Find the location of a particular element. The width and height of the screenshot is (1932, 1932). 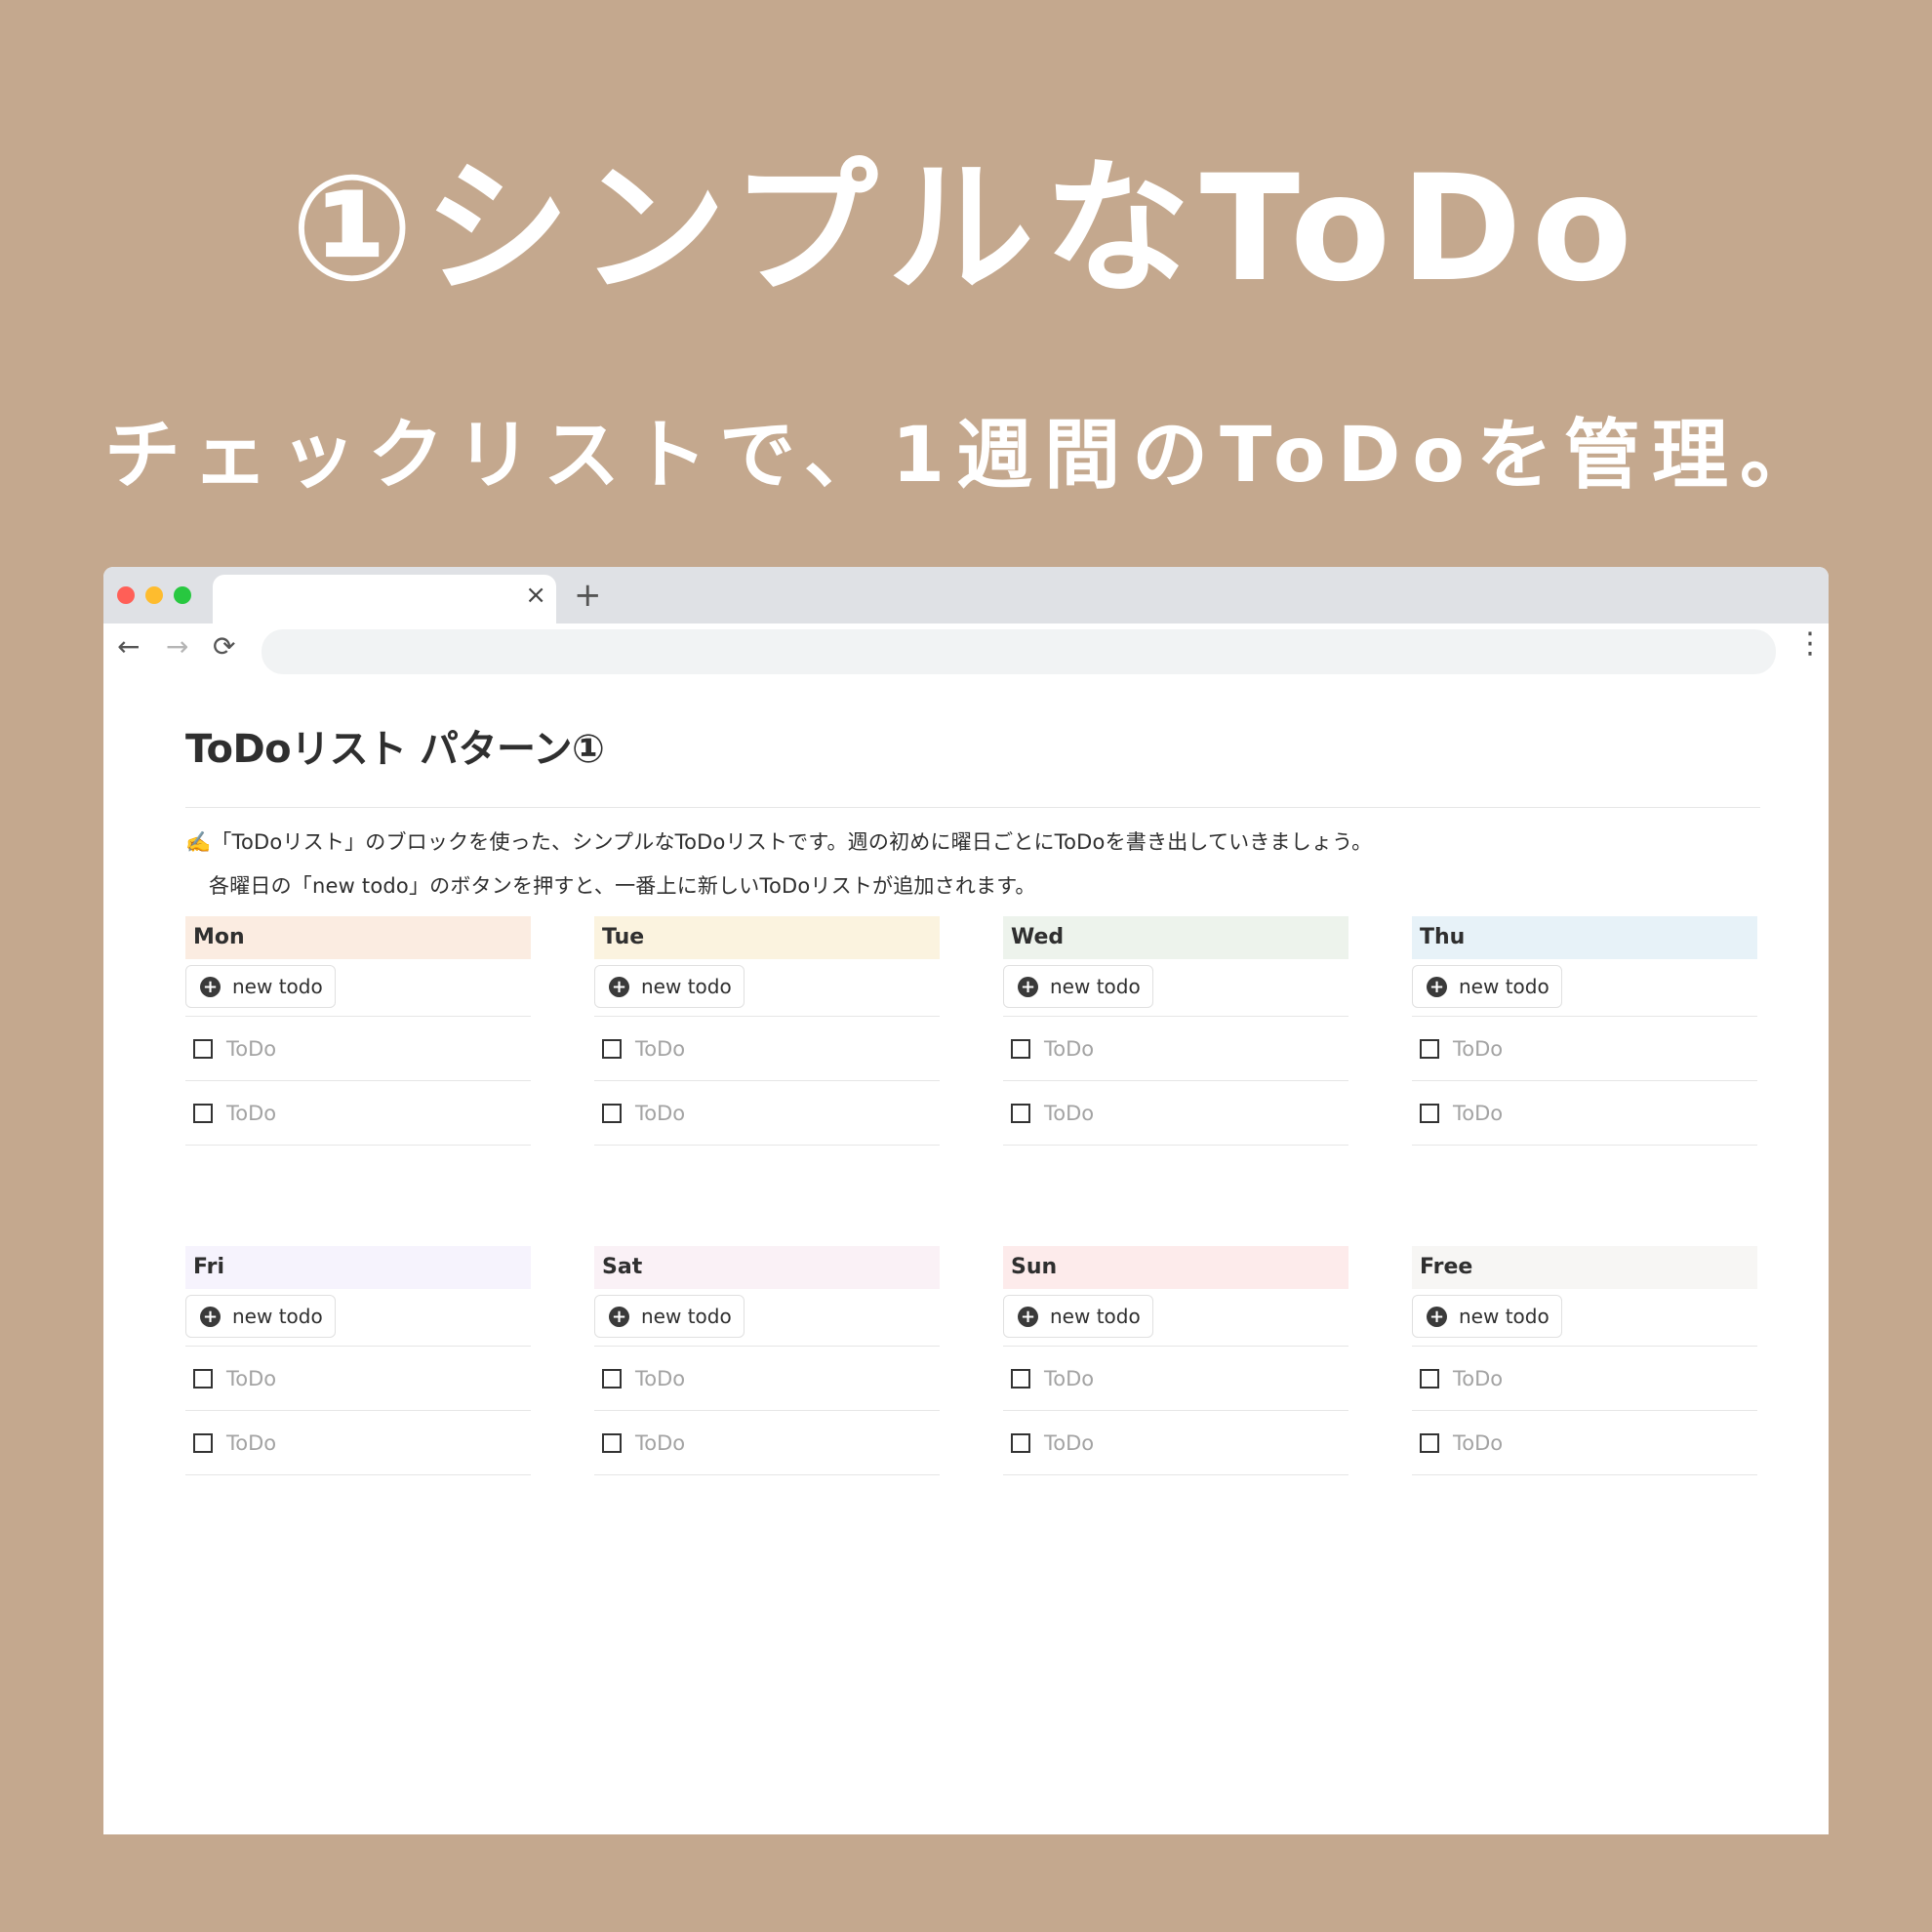

day-column-mon: Mon + new todo ToDo ToDo is located at coordinates (358, 1031).